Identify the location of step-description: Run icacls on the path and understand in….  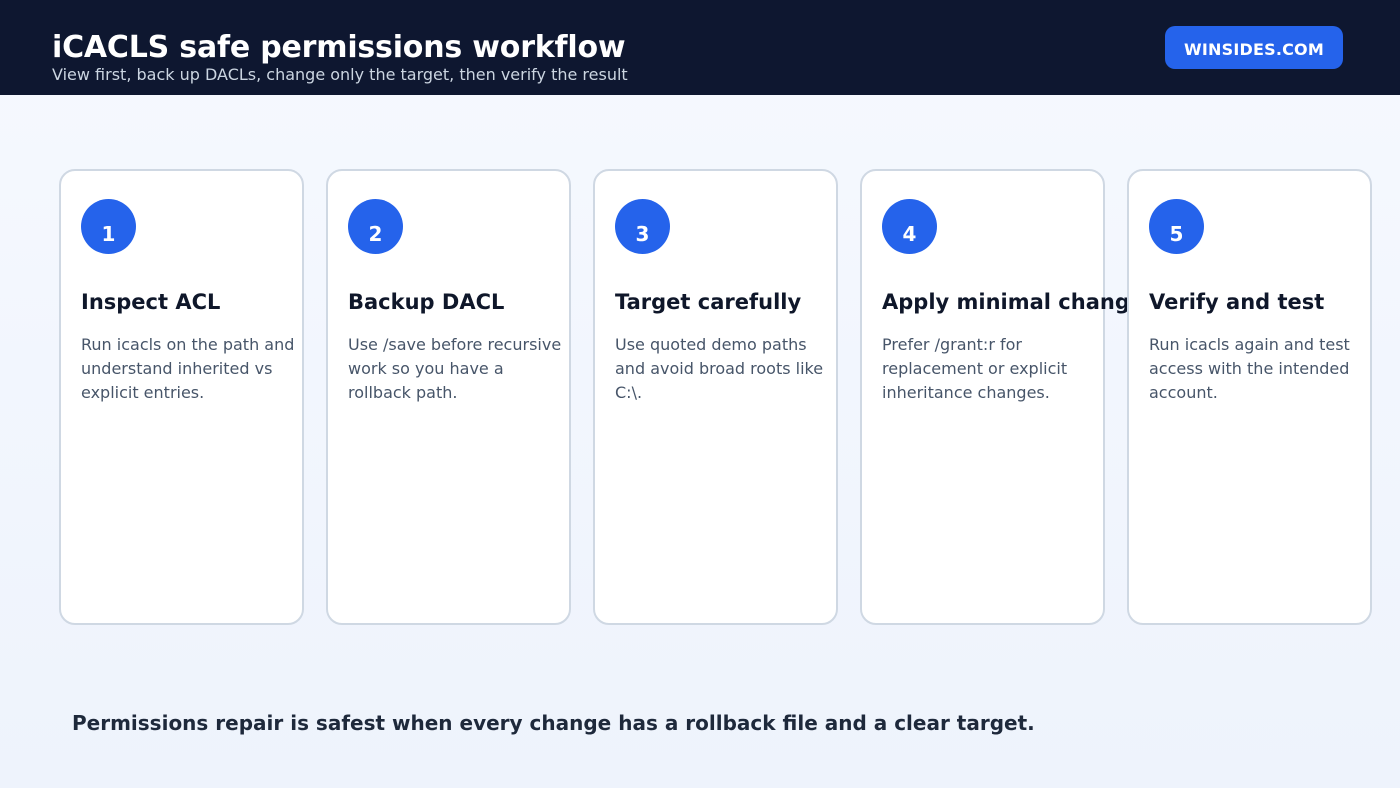
(188, 368).